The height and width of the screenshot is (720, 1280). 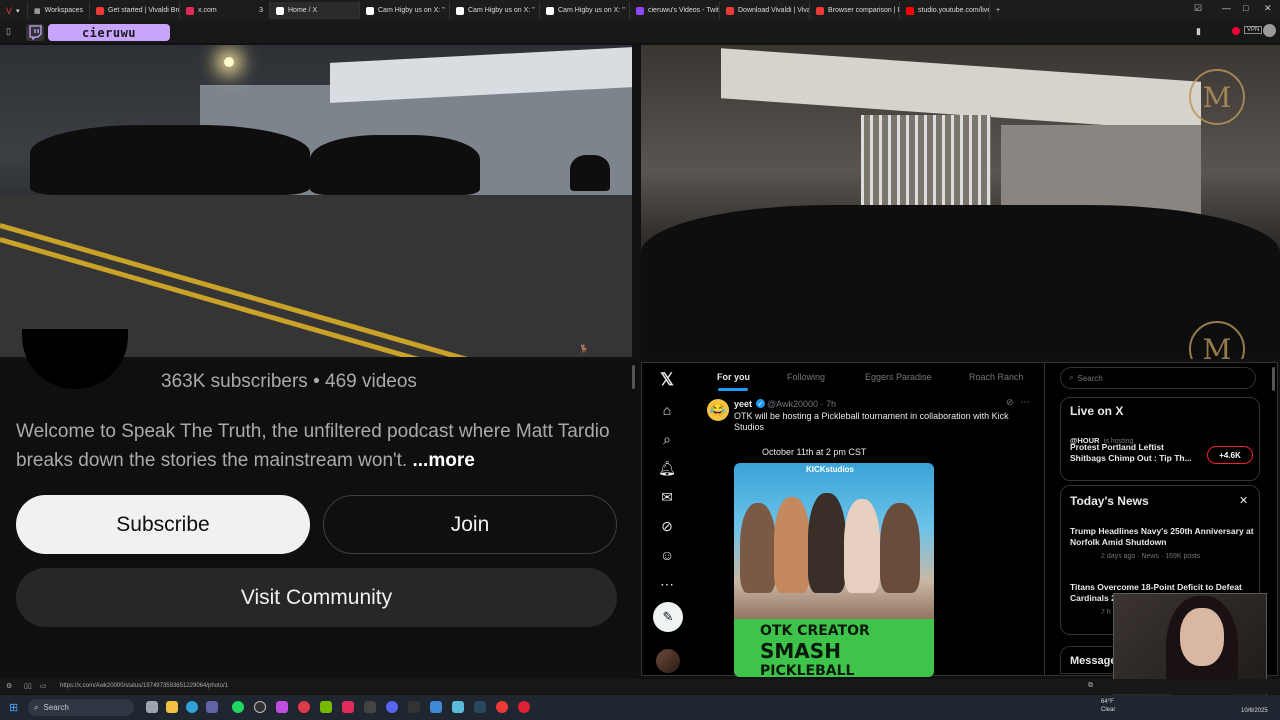 I want to click on taskbar-search-label: Search, so click(x=56, y=707).